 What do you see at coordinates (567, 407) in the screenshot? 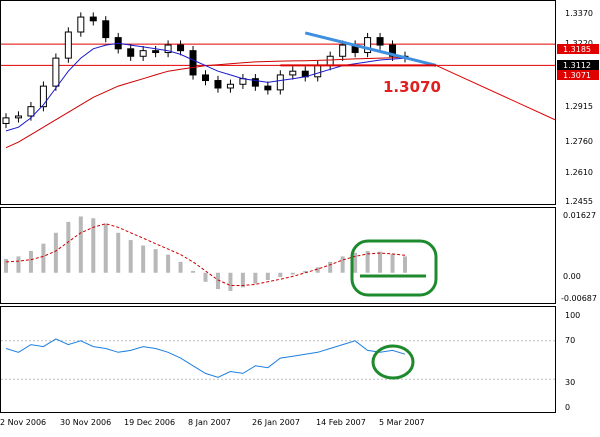
I see `rsi-y-tick: 0` at bounding box center [567, 407].